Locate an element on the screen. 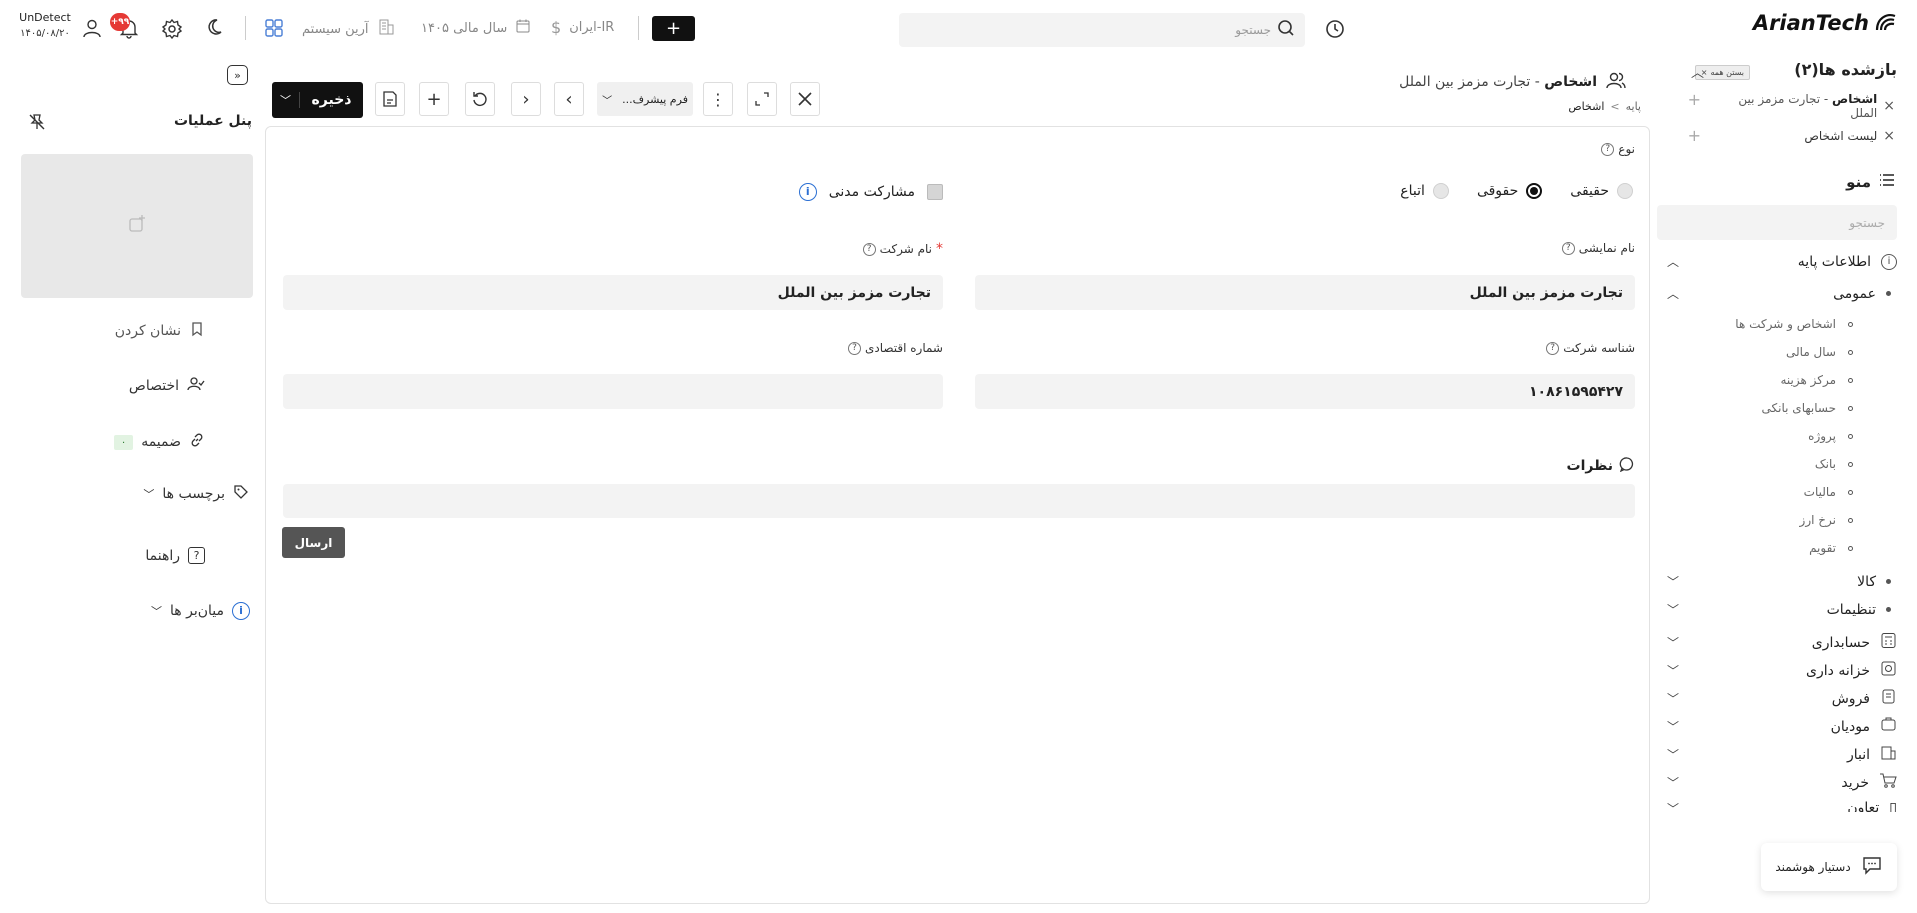  tags-label: برچسب ها is located at coordinates (193, 494).